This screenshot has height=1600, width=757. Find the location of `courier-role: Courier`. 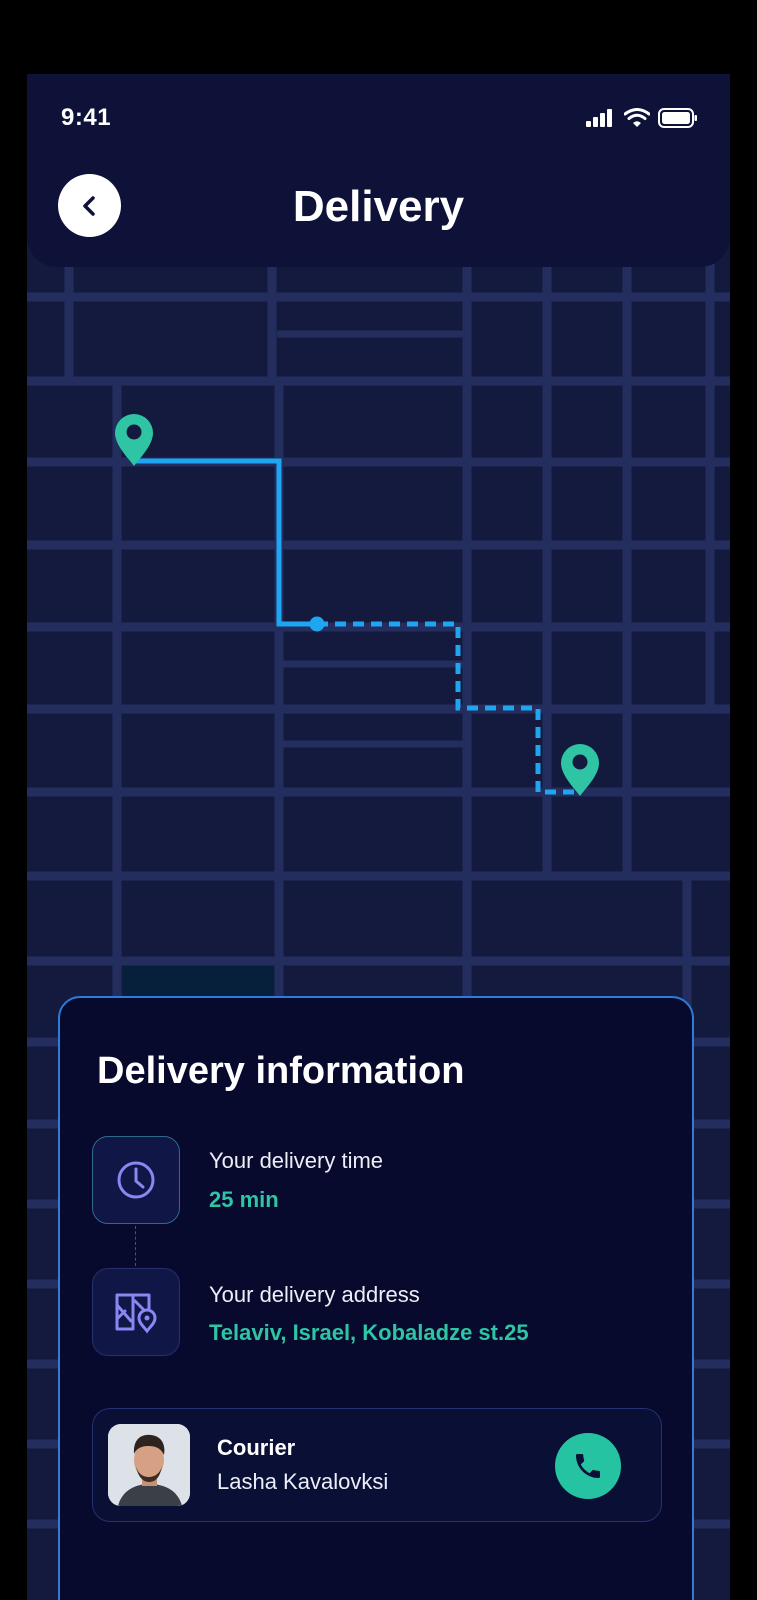

courier-role: Courier is located at coordinates (256, 1447).